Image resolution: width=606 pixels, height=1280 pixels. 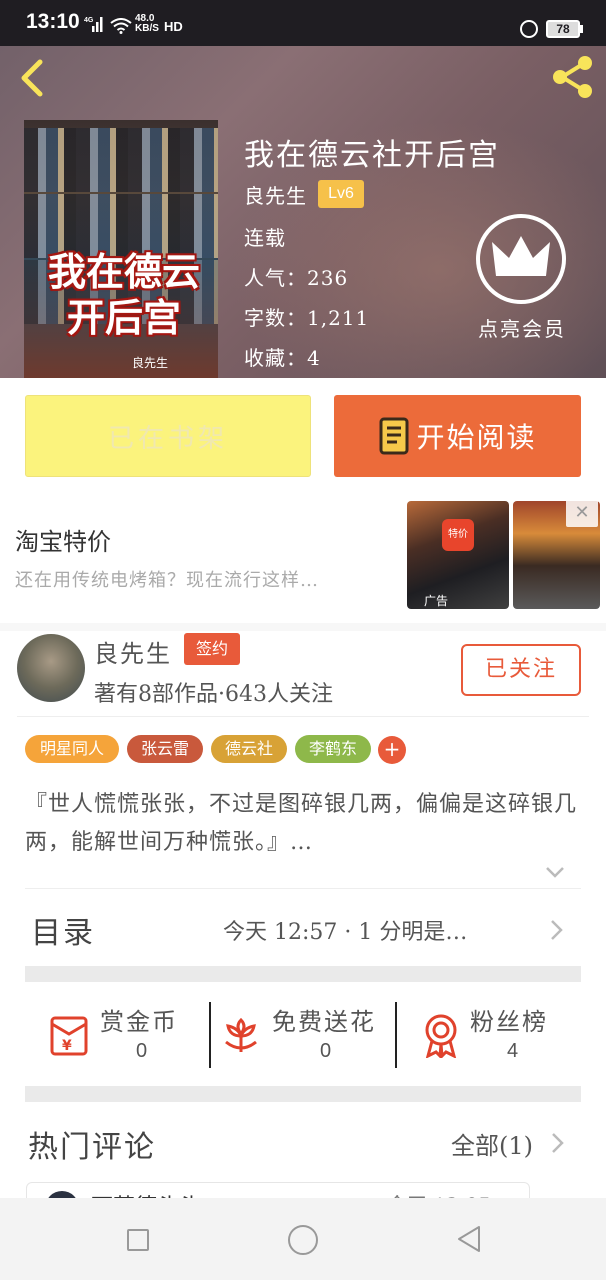 I want to click on all-comments-link: 全部(1), so click(x=492, y=1143).